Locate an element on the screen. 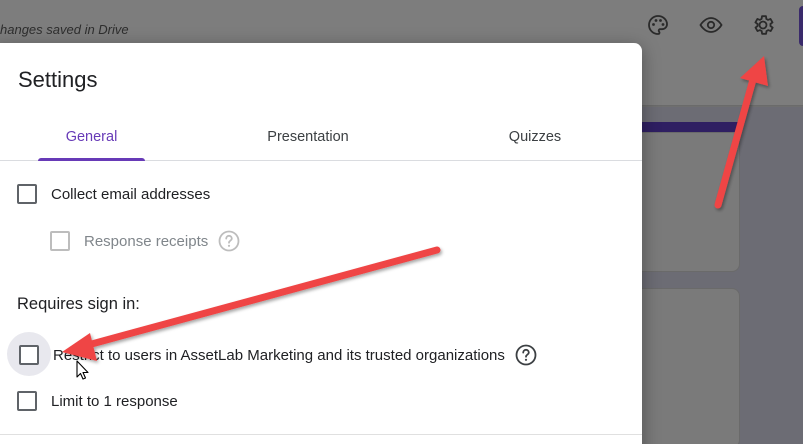 The width and height of the screenshot is (803, 444). eye-icon is located at coordinates (711, 25).